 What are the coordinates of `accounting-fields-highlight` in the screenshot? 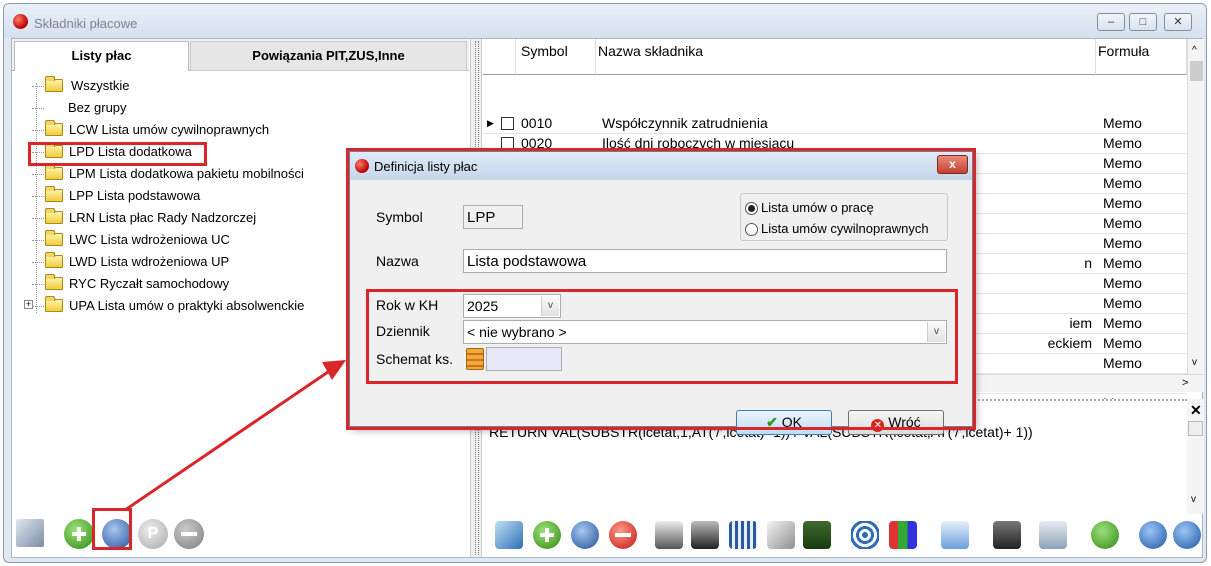 It's located at (662, 336).